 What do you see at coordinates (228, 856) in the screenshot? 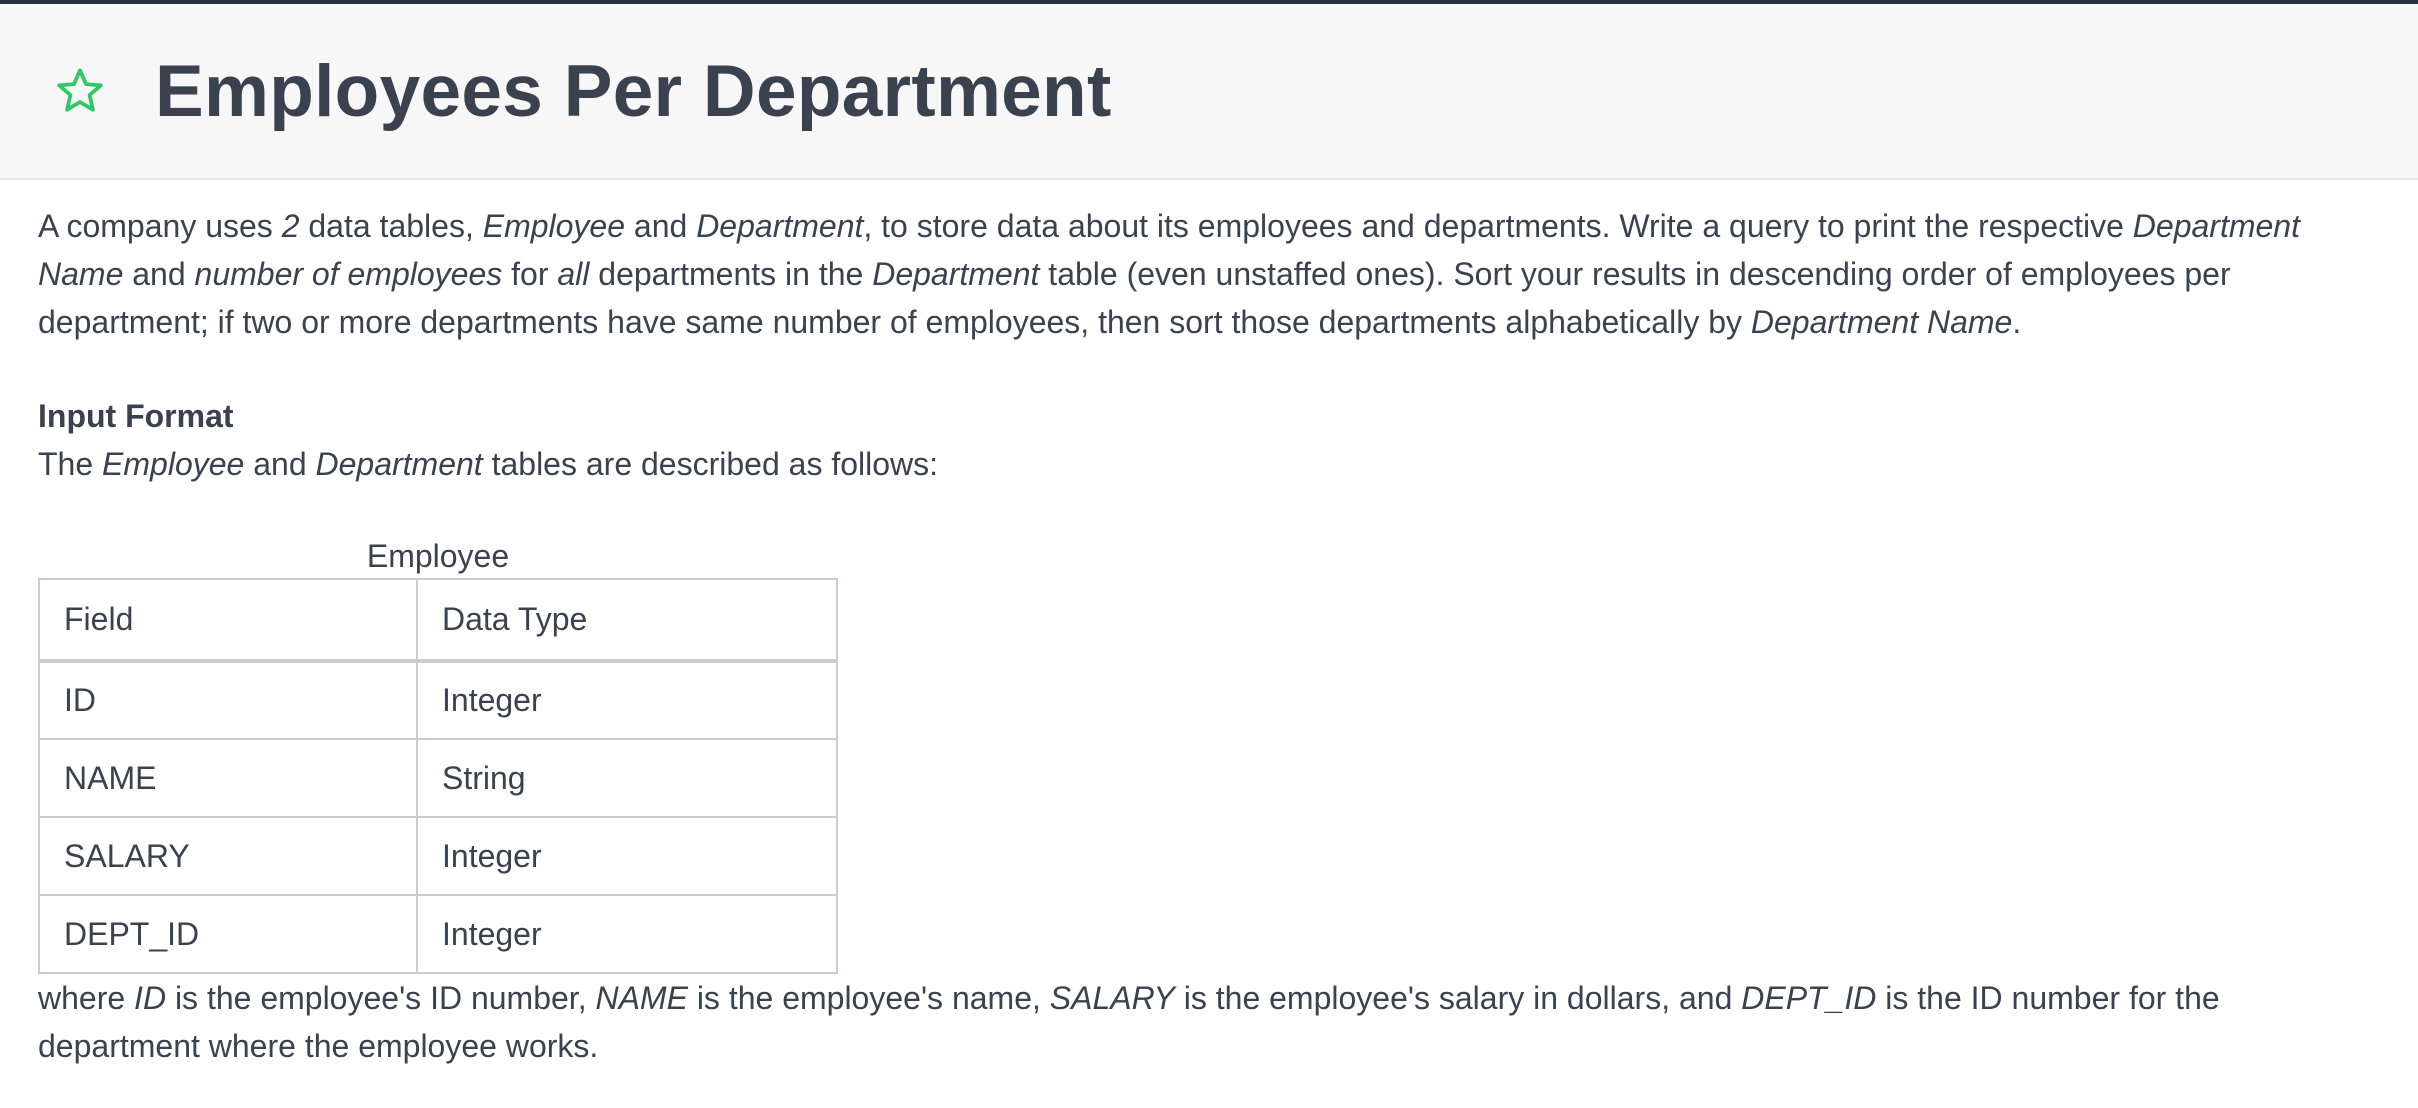
I see `field-cell: SALARY` at bounding box center [228, 856].